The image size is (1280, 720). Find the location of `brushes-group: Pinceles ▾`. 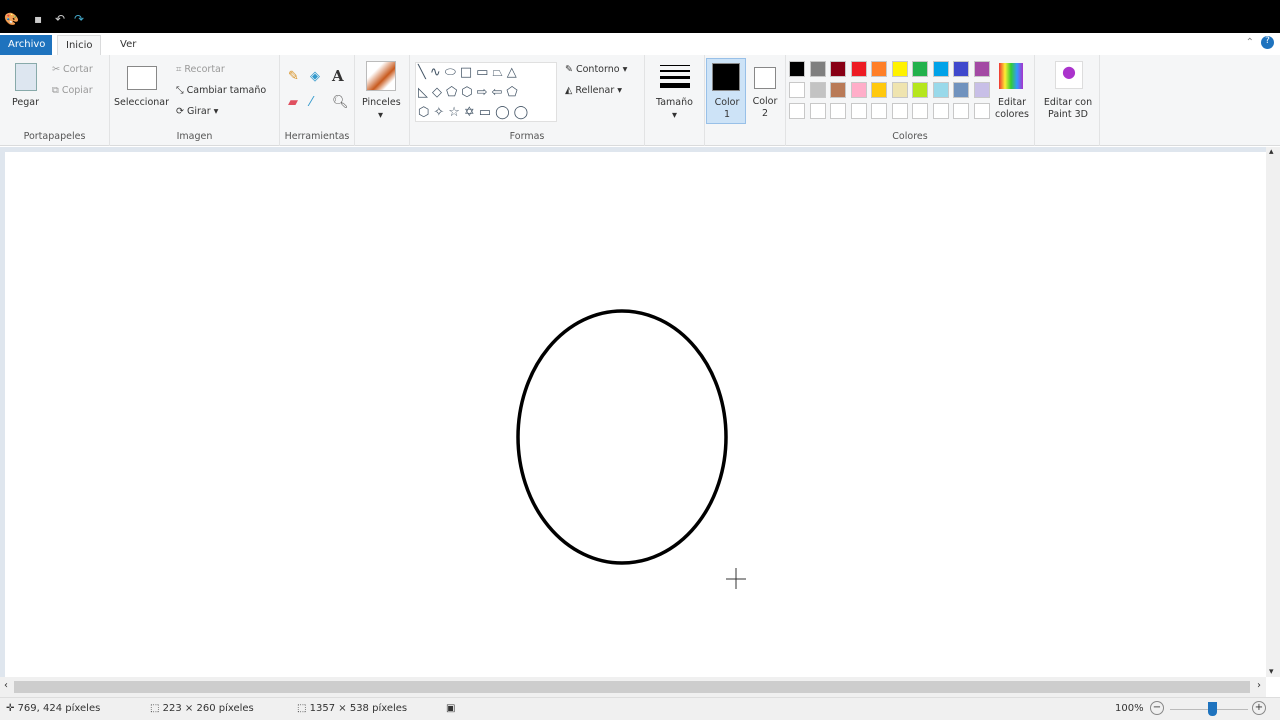

brushes-group: Pinceles ▾ is located at coordinates (382, 100).